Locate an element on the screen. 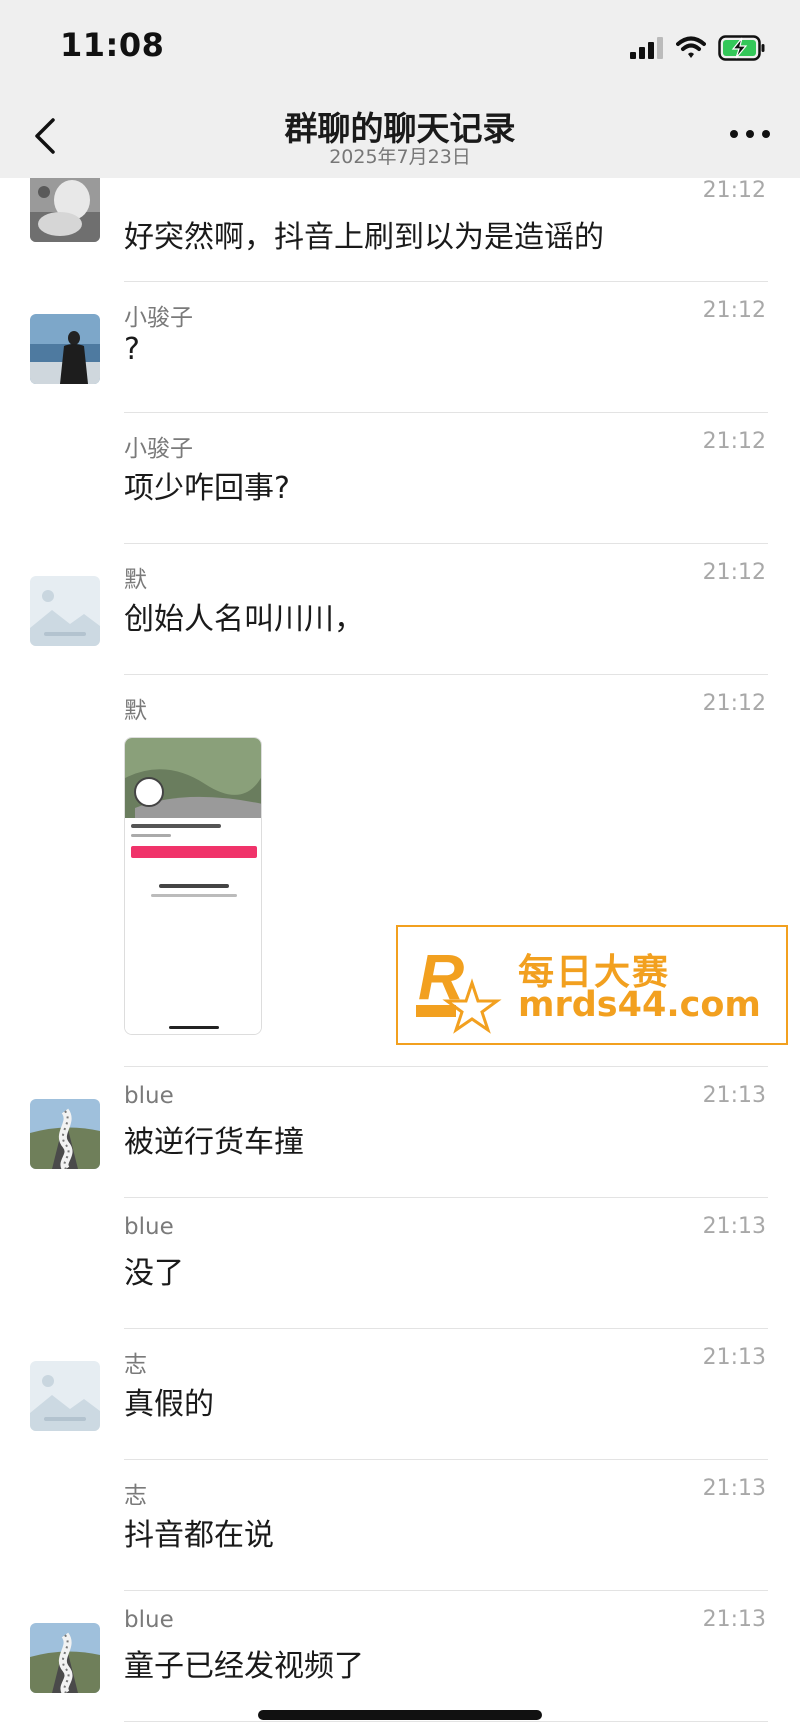 This screenshot has width=800, height=1732. message-text: 童子已经发视频了 is located at coordinates (244, 1666).